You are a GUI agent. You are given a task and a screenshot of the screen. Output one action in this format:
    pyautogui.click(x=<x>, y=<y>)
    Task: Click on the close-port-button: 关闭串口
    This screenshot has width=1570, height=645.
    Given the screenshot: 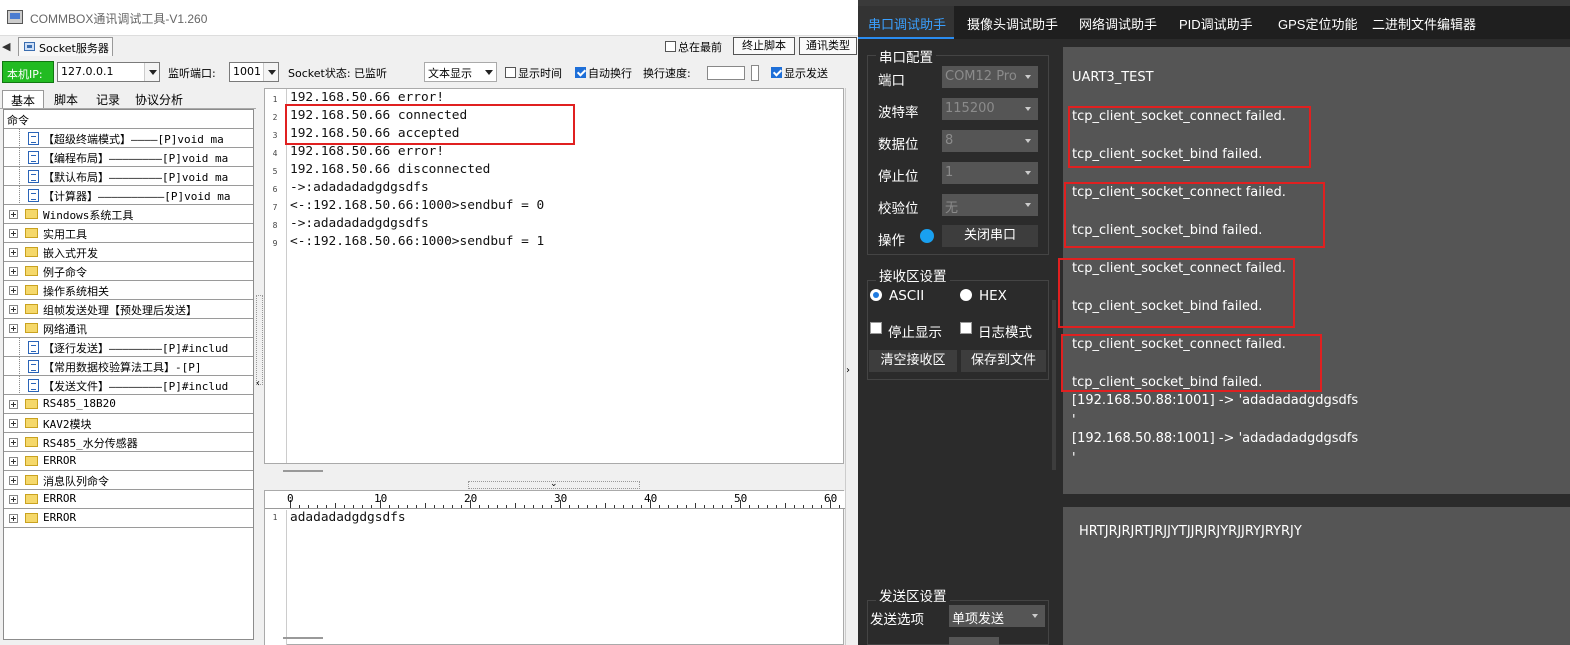 What is the action you would take?
    pyautogui.click(x=990, y=236)
    